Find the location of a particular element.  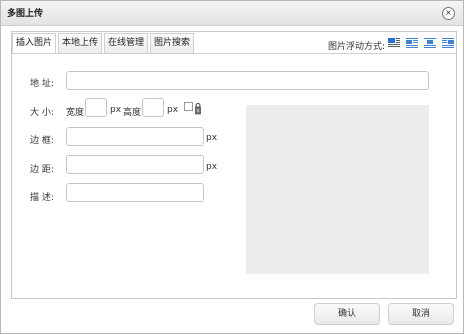

tab-label: 图片搜索 is located at coordinates (171, 43).